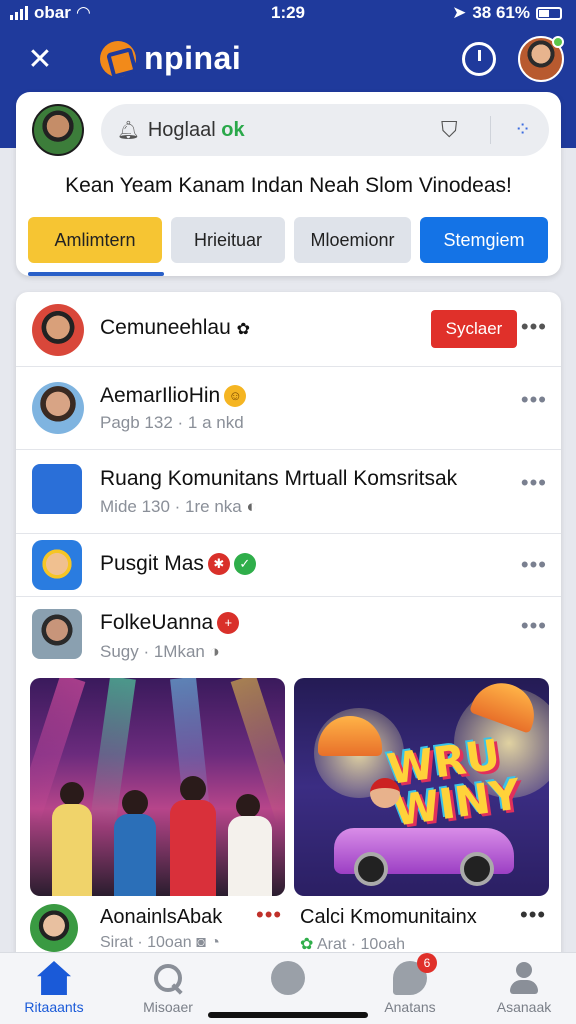 The image size is (576, 1024). Describe the element at coordinates (165, 327) in the screenshot. I see `row-title-text: Cemuneehlau` at that location.